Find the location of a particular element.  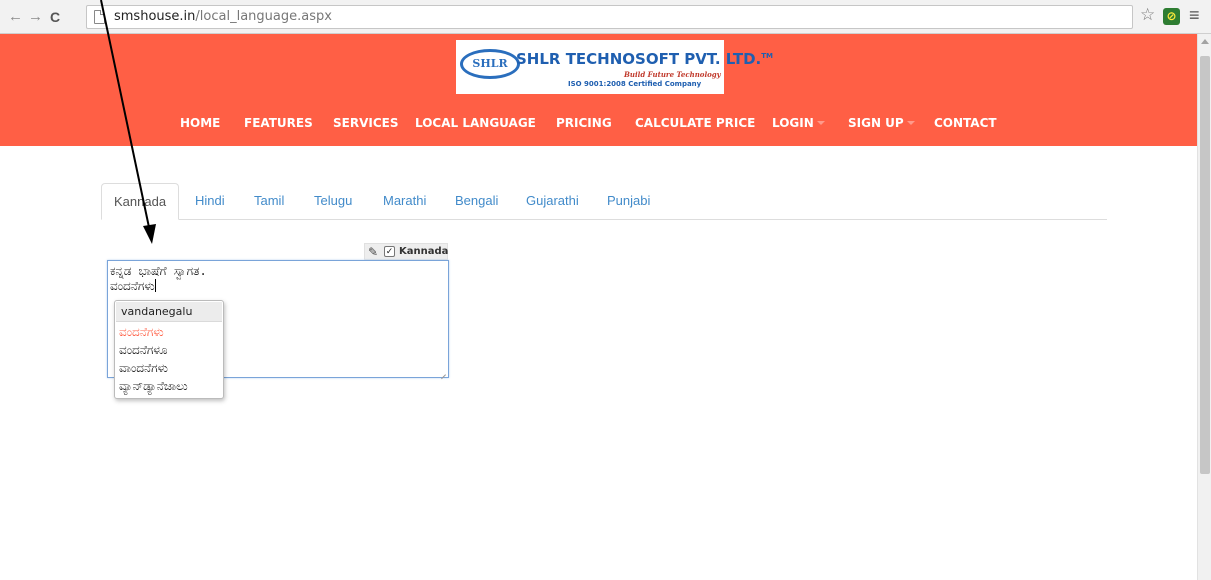

resize-handle-icon is located at coordinates (443, 372).